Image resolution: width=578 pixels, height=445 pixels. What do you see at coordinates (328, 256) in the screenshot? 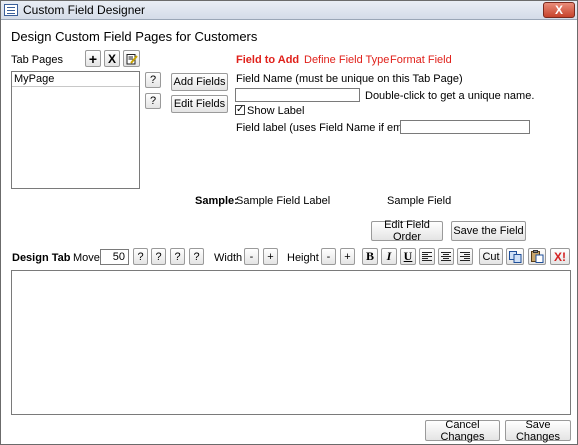
I see `height-decrease-button: -` at bounding box center [328, 256].